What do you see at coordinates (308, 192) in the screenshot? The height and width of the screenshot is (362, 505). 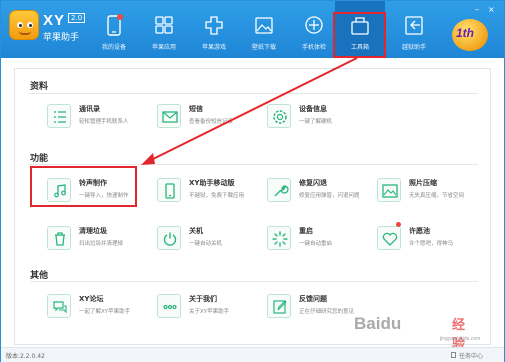 I see `tile-repair: 修复闪退 修复应用弹窗，闪退问题` at bounding box center [308, 192].